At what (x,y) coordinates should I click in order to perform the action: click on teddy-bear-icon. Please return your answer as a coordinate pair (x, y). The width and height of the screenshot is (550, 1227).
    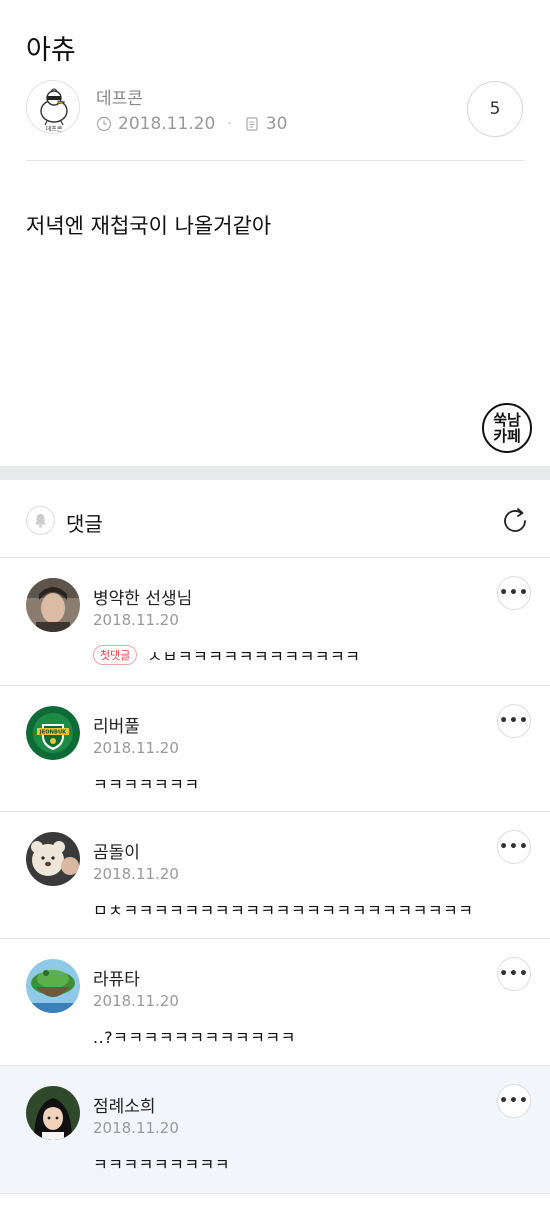
    Looking at the image, I should click on (53, 859).